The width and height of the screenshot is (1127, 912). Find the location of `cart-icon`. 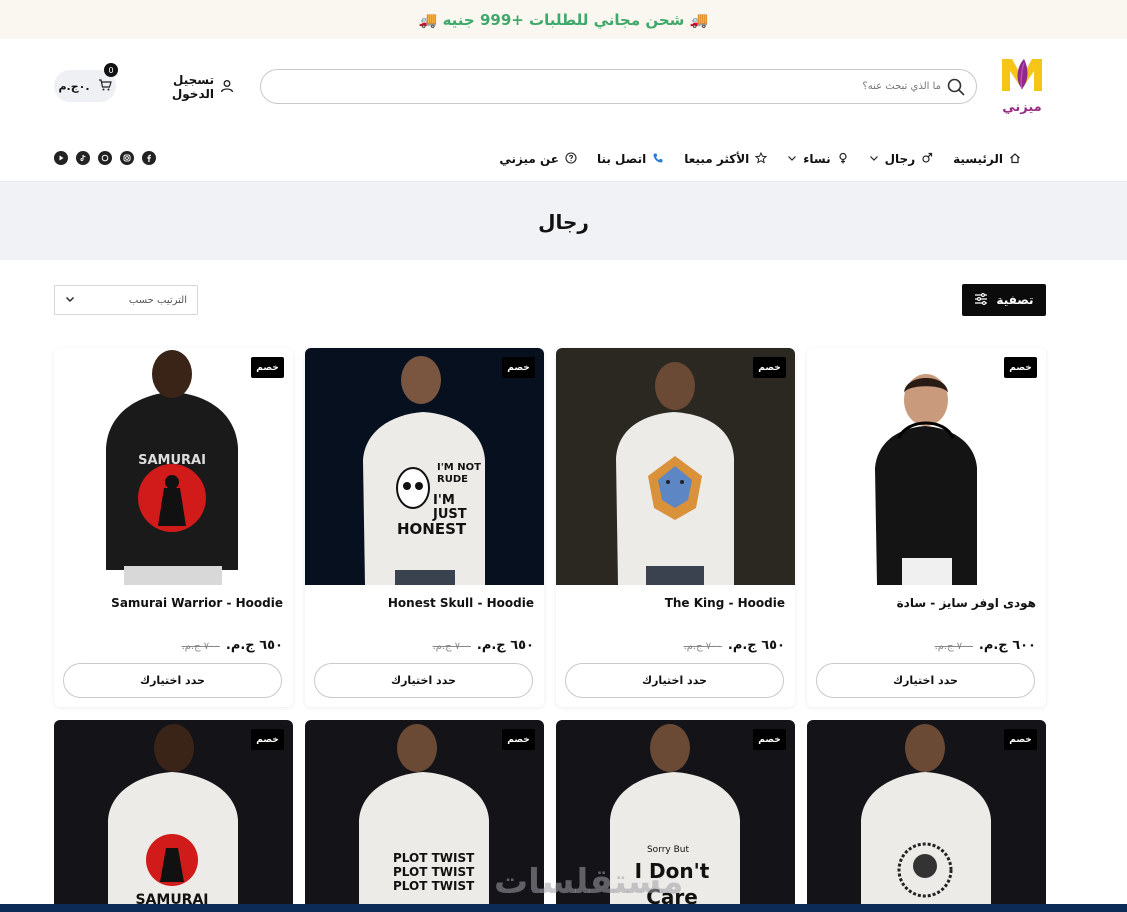

cart-icon is located at coordinates (105, 86).